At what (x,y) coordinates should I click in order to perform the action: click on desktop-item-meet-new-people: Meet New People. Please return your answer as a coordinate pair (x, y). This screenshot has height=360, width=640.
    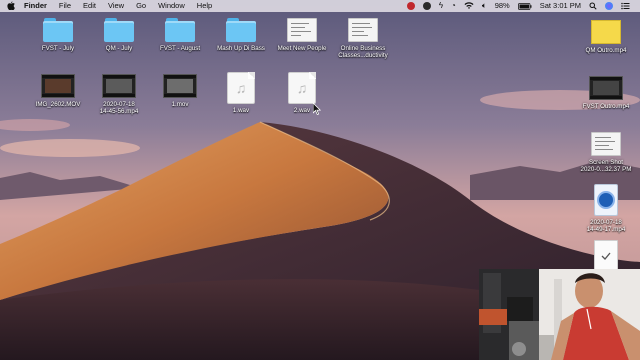
    Looking at the image, I should click on (302, 35).